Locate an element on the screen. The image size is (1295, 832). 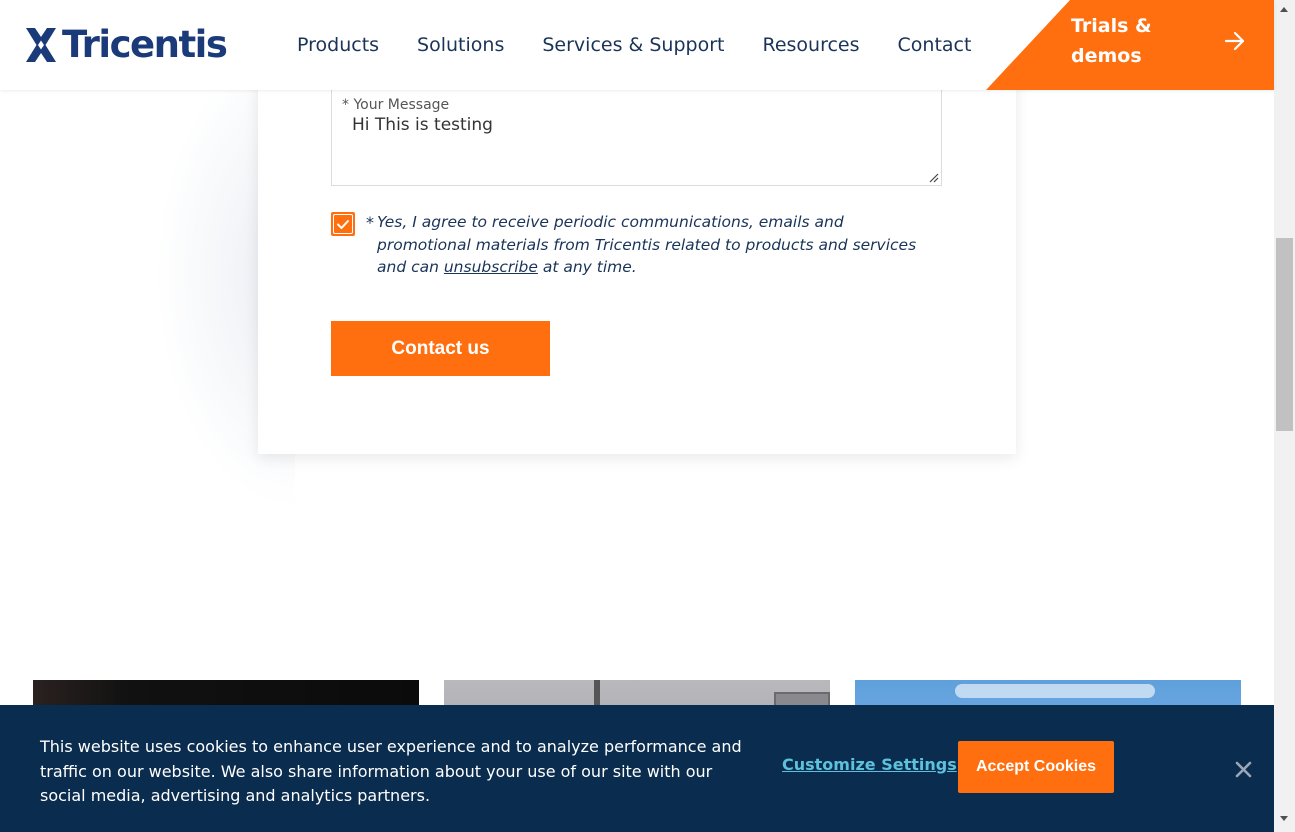
trials-demos-button: Trials & demos is located at coordinates (1130, 45).